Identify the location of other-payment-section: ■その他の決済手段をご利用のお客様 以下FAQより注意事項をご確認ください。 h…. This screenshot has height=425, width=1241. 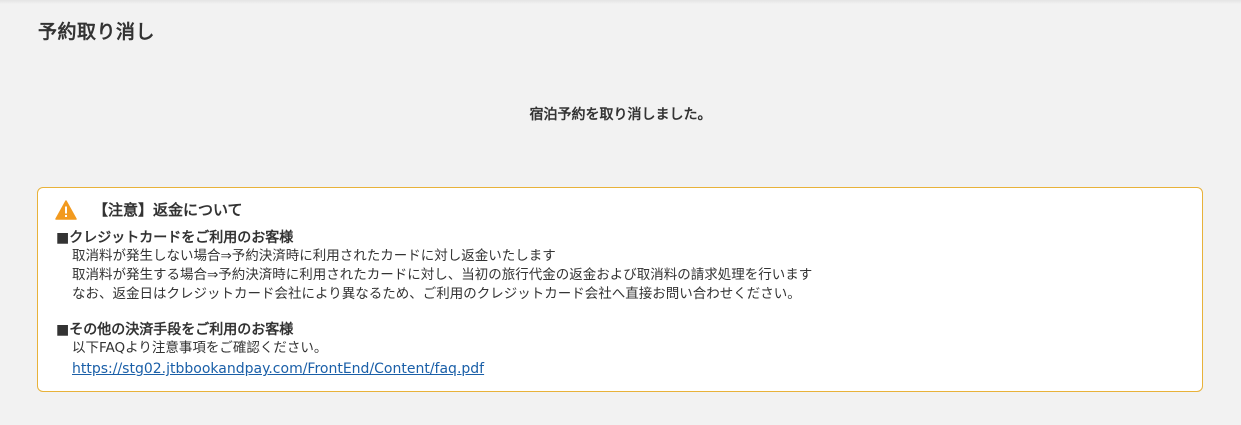
(270, 350).